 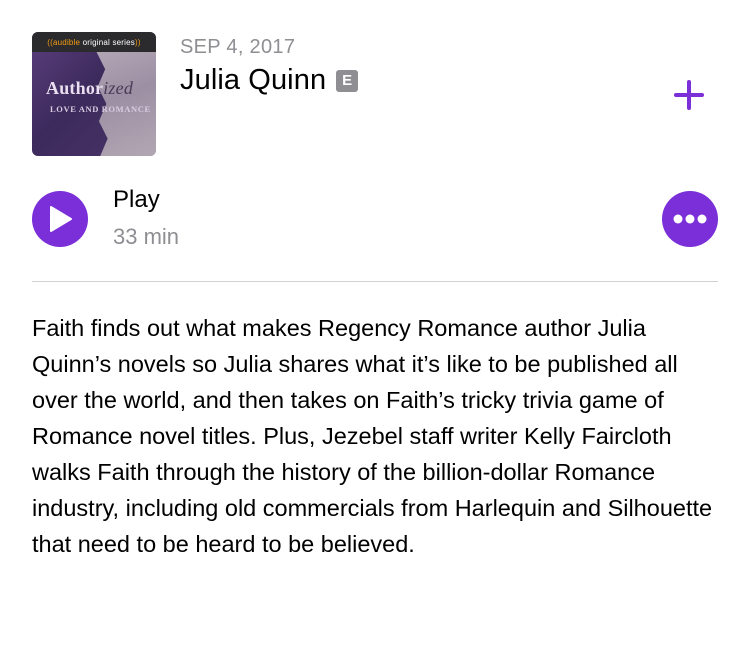 I want to click on artwork-series-suffix: original series, so click(x=108, y=42).